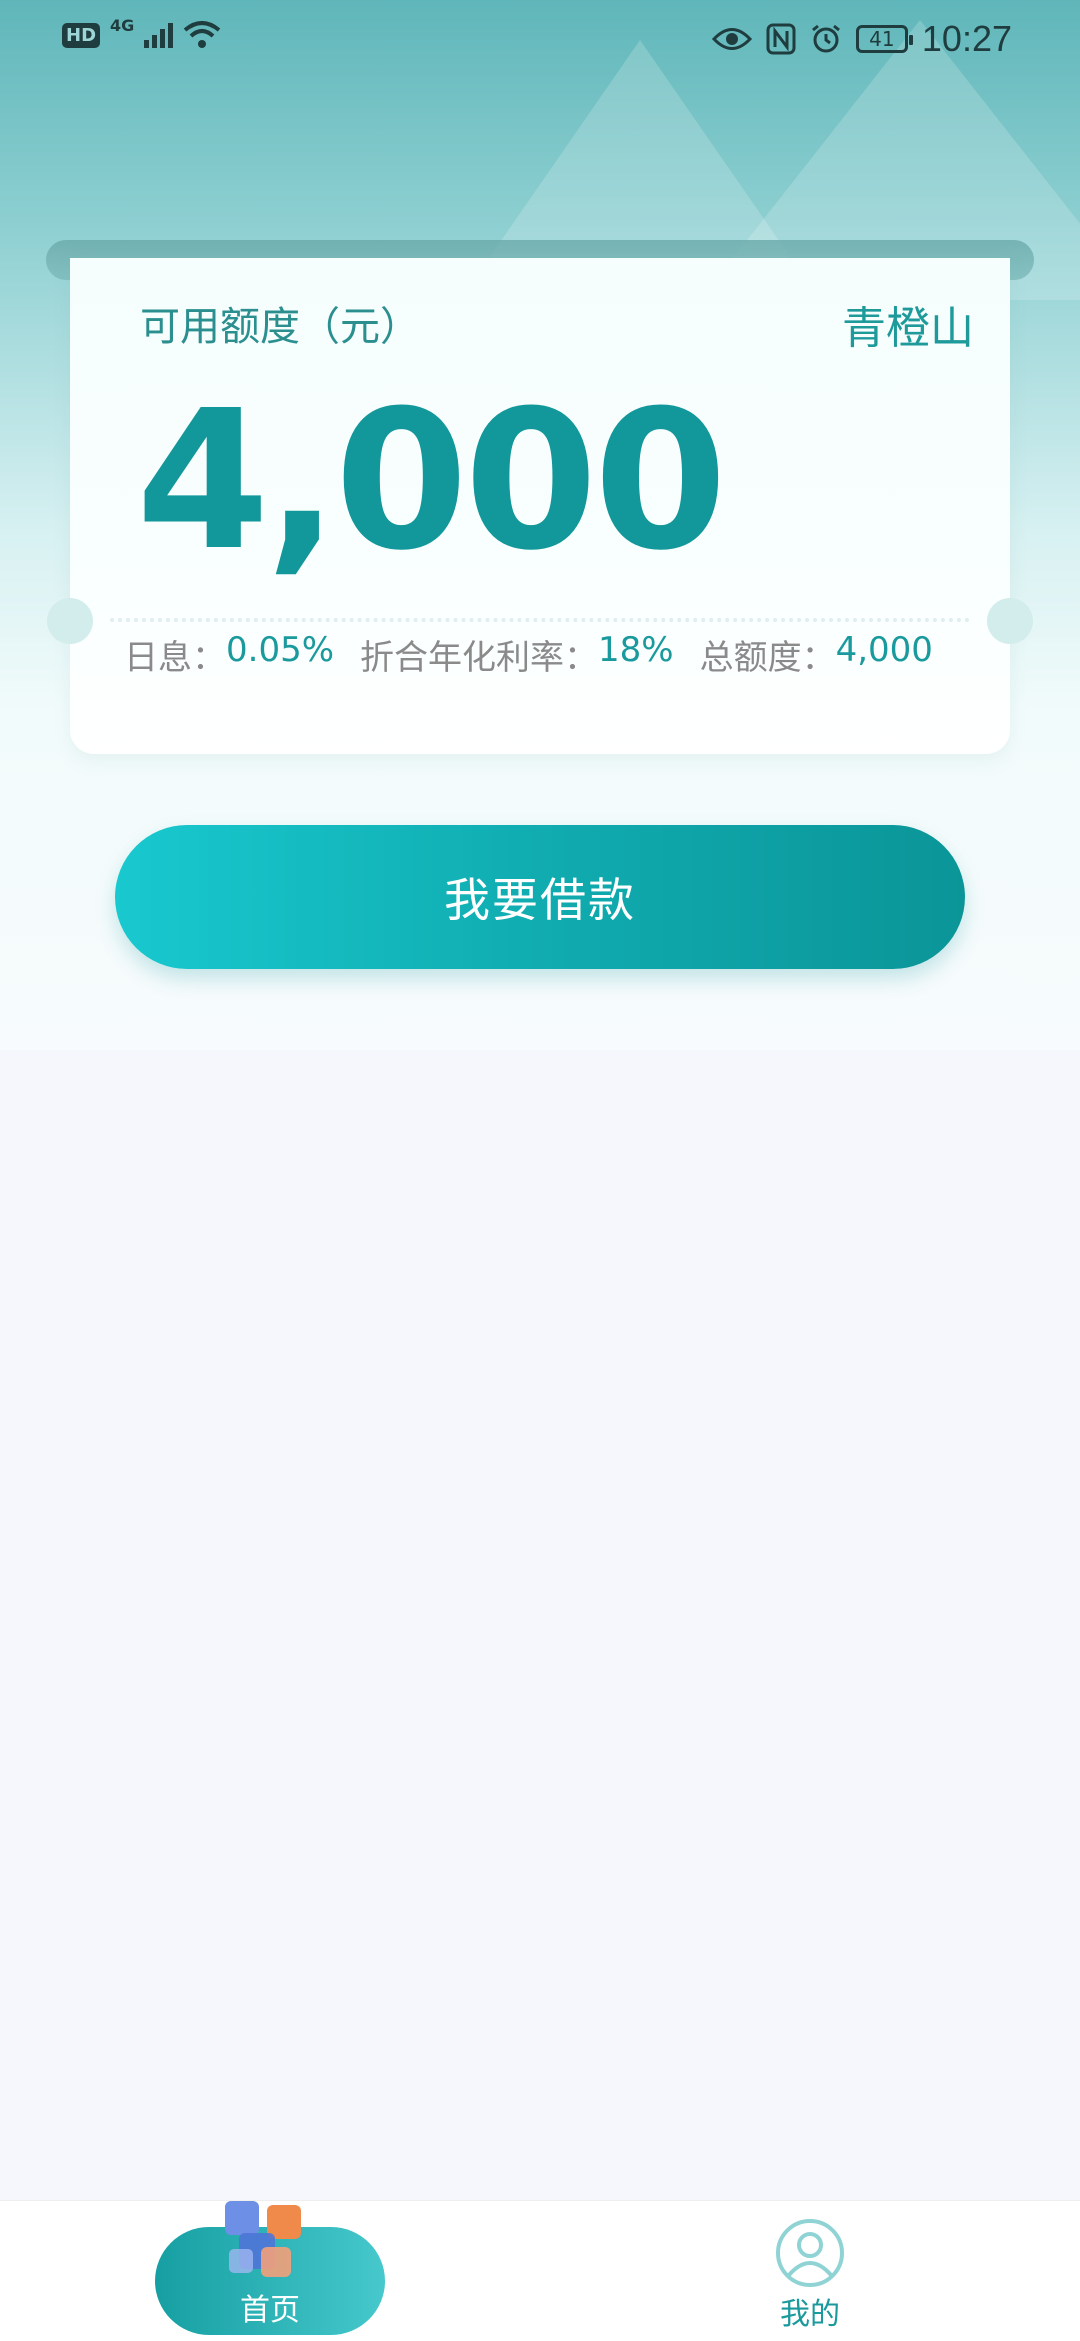 Image resolution: width=1080 pixels, height=2341 pixels. What do you see at coordinates (884, 39) in the screenshot?
I see `battery-icon: 41` at bounding box center [884, 39].